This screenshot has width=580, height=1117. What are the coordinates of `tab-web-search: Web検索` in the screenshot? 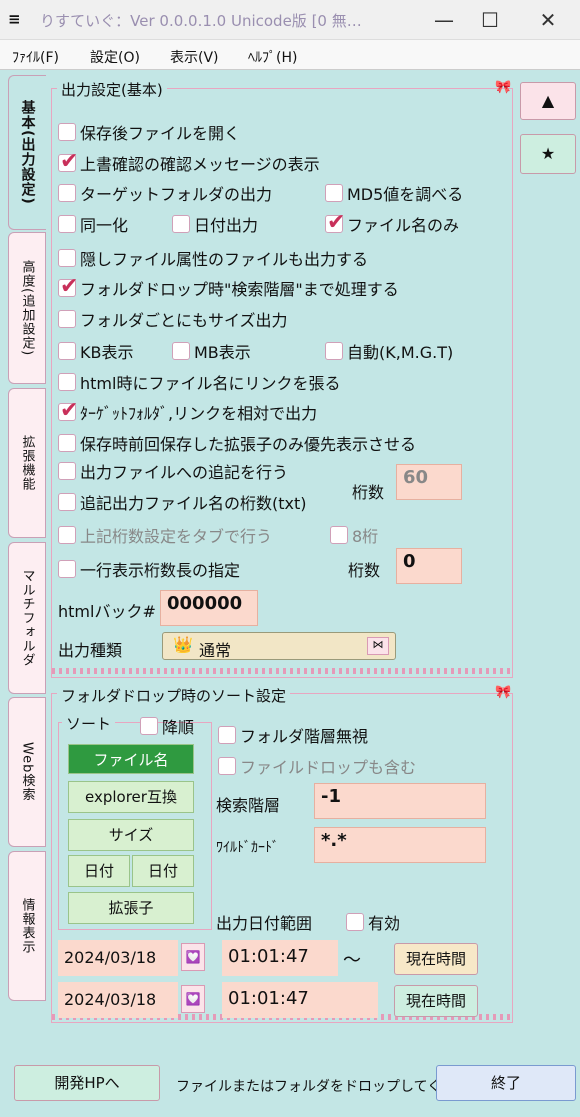 It's located at (27, 772).